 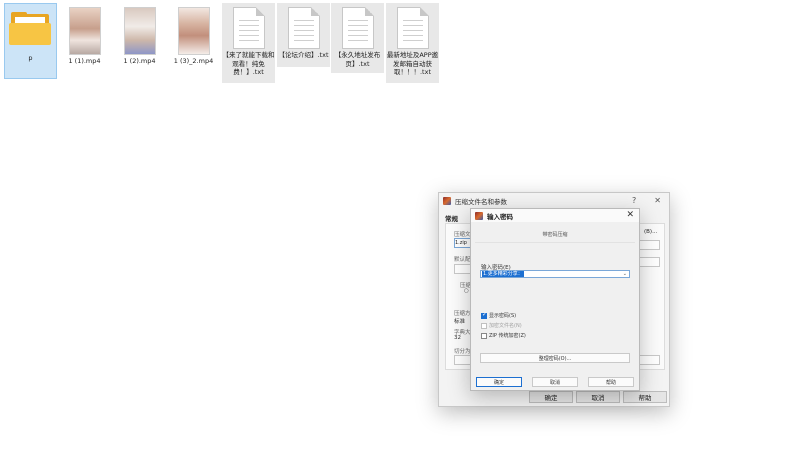 I want to click on method-label: 压缩方, so click(x=462, y=314).